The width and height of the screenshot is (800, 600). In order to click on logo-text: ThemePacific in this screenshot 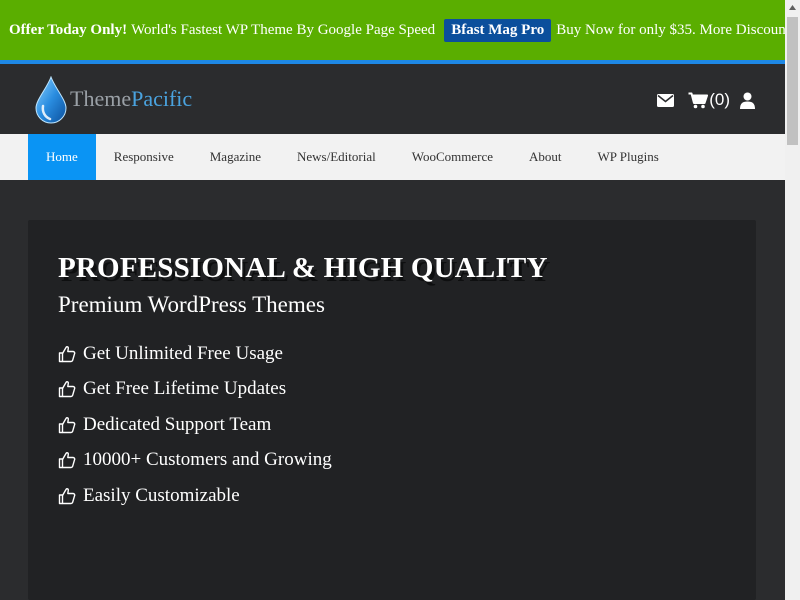, I will do `click(131, 99)`.